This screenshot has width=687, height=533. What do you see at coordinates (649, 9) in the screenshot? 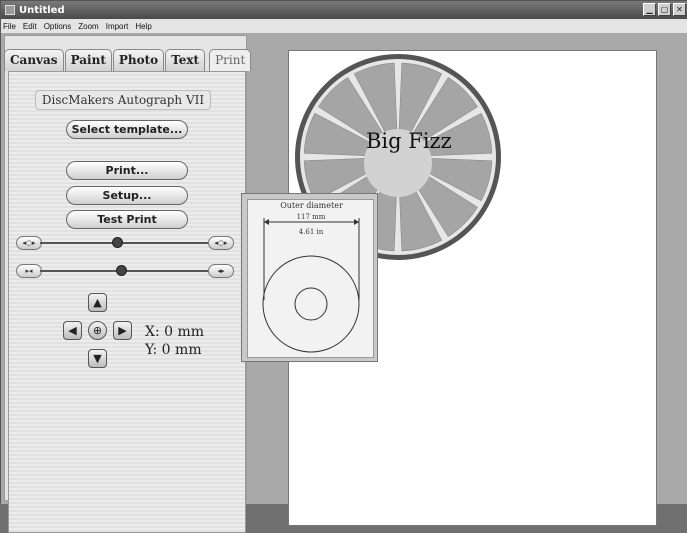
I see `minimize-button: ▁` at bounding box center [649, 9].